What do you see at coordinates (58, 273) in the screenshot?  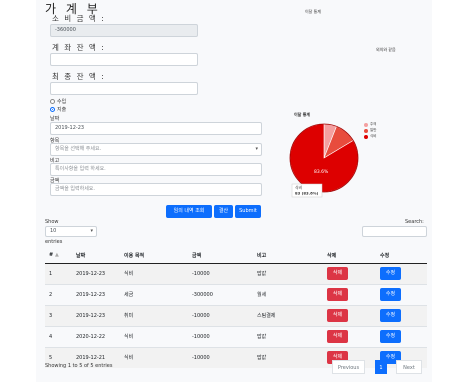 I see `cell-num: 1` at bounding box center [58, 273].